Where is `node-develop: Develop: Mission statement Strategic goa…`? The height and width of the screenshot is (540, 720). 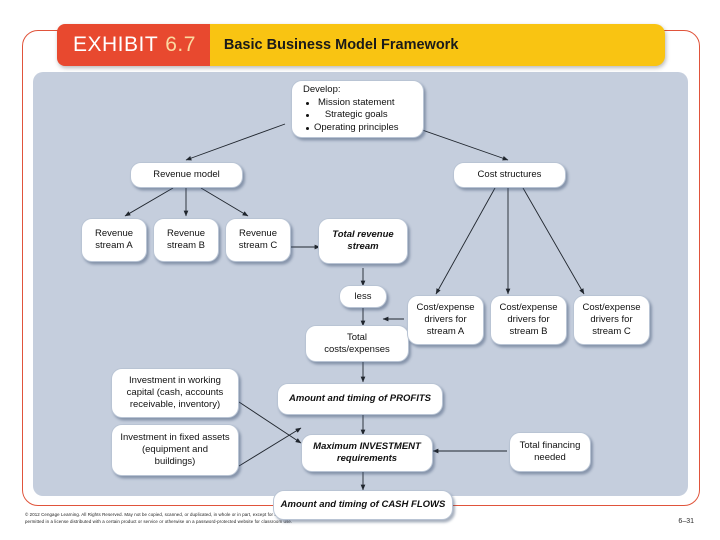 node-develop: Develop: Mission statement Strategic goa… is located at coordinates (357, 109).